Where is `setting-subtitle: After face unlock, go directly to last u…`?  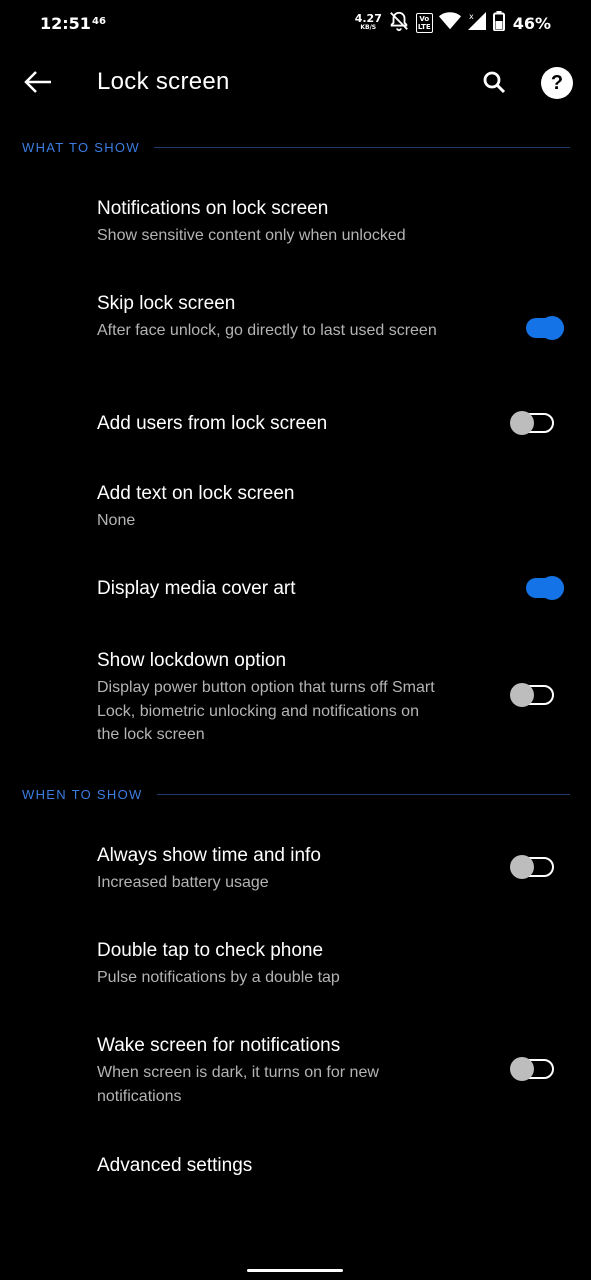 setting-subtitle: After face unlock, go directly to last u… is located at coordinates (267, 330).